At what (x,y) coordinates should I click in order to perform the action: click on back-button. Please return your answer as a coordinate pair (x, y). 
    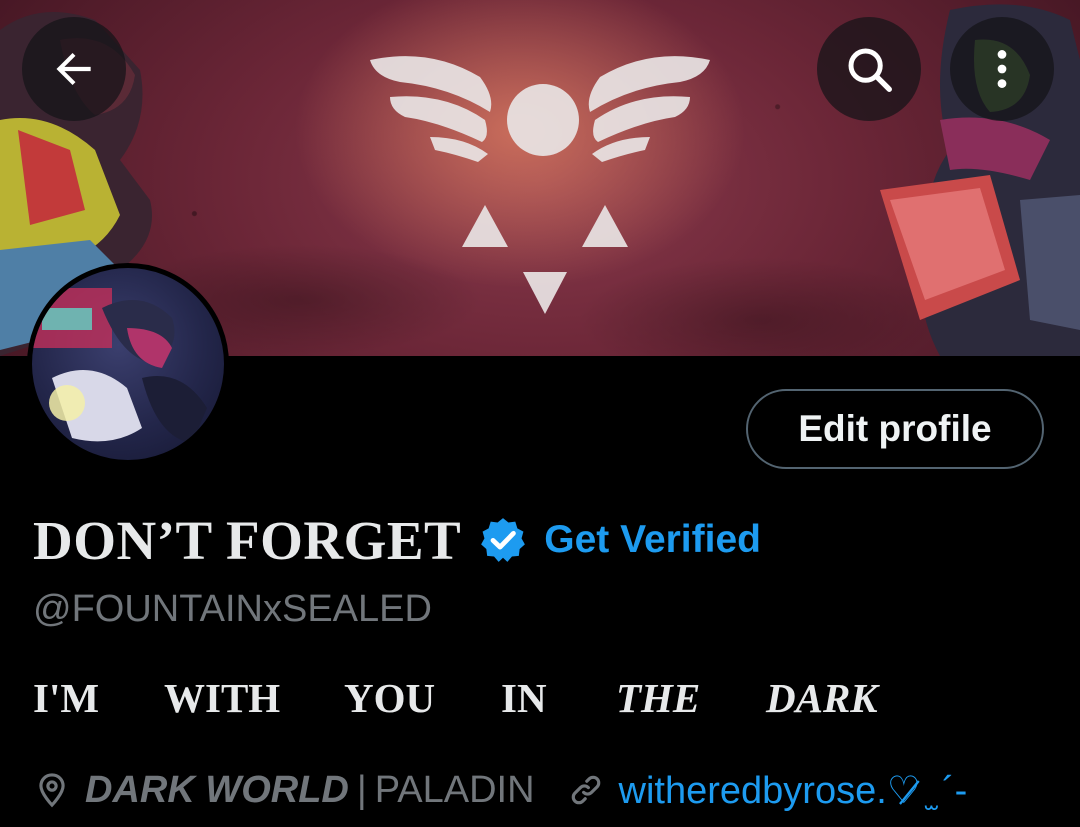
    Looking at the image, I should click on (74, 69).